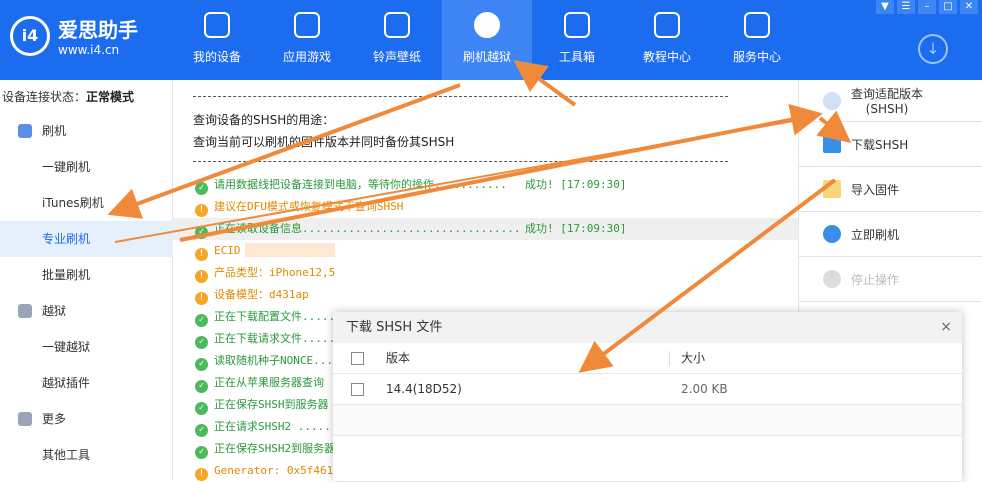 The image size is (982, 482). I want to click on action-label: 停止操作, so click(875, 279).